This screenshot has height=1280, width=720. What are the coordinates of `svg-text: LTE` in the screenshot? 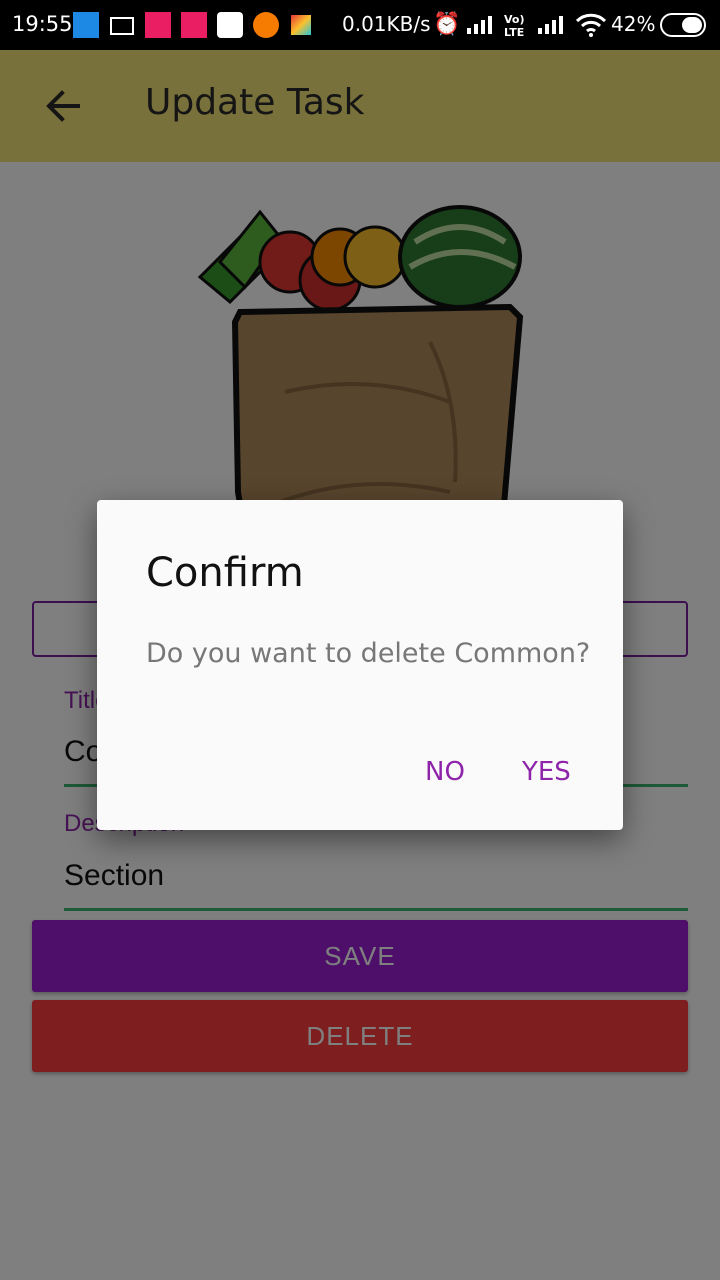 It's located at (514, 32).